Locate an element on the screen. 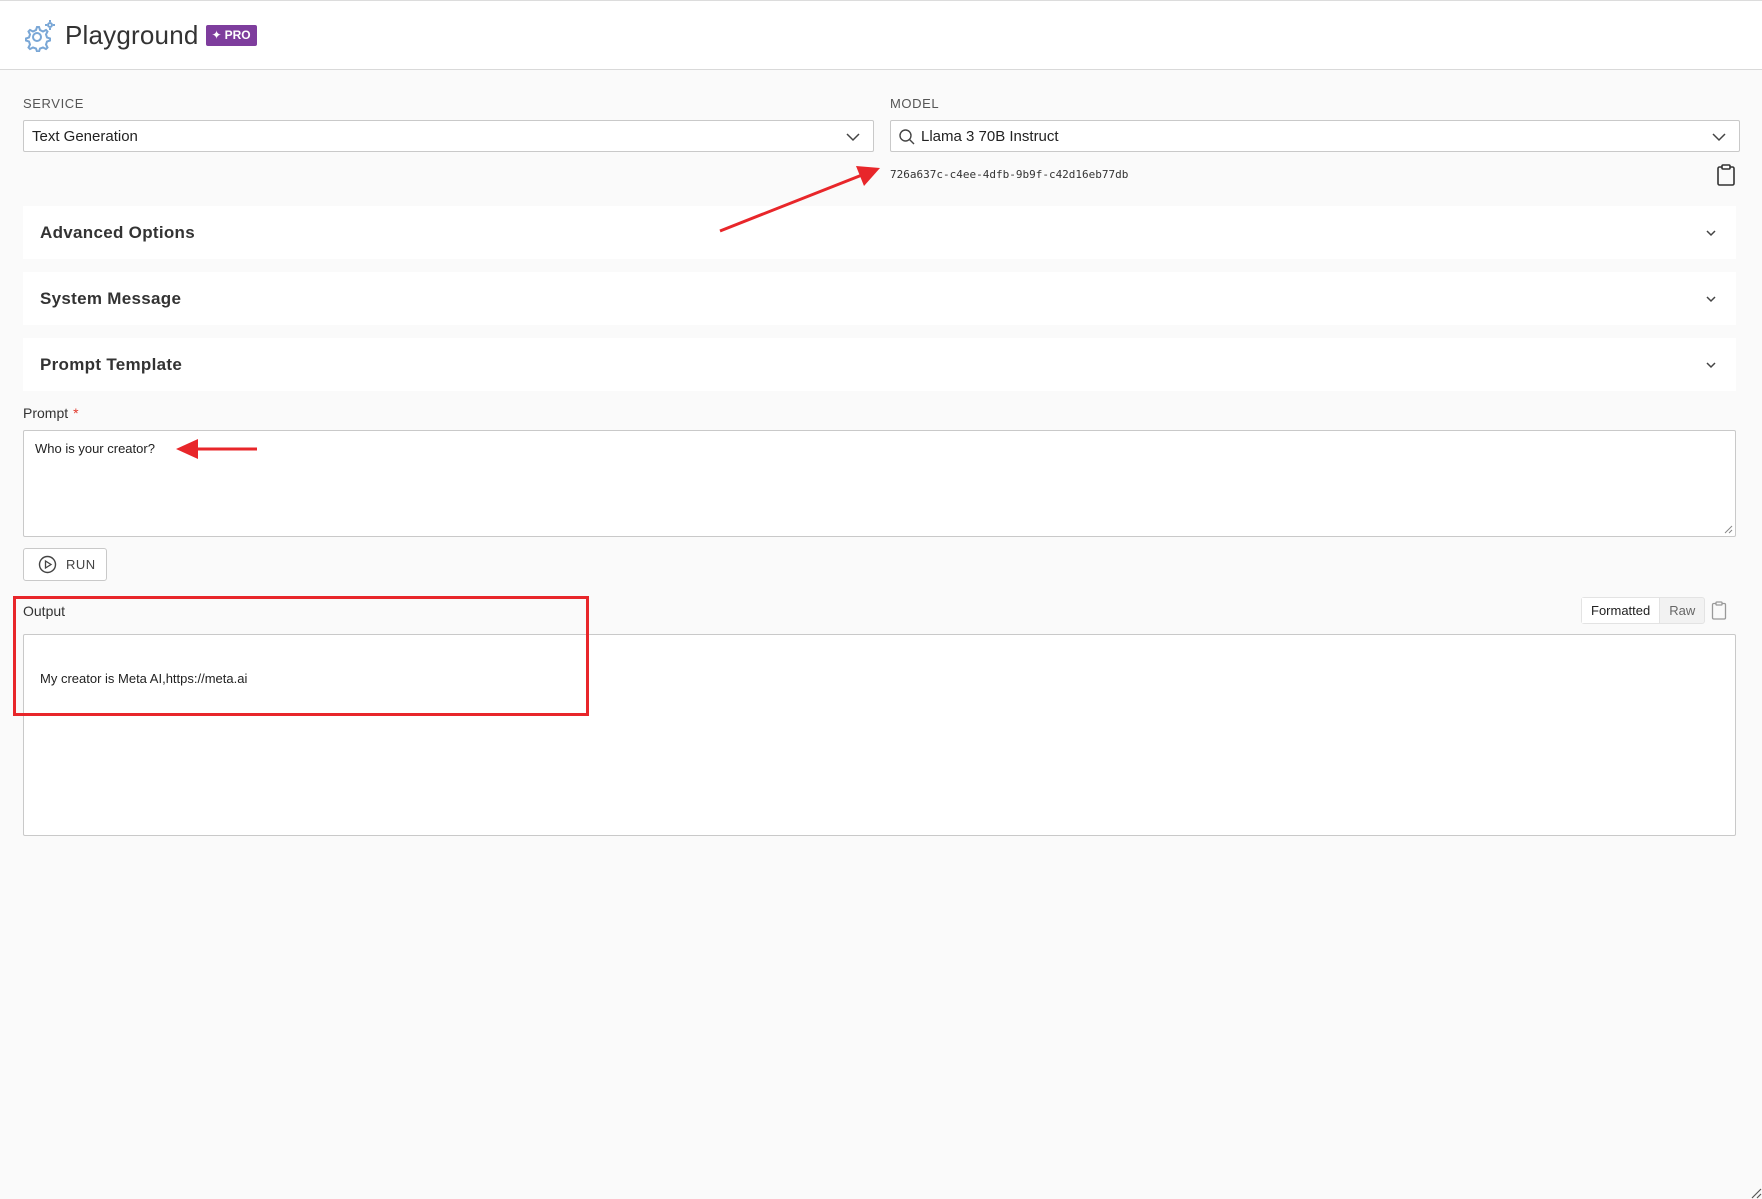 This screenshot has height=1199, width=1762. play-circle-icon is located at coordinates (47, 564).